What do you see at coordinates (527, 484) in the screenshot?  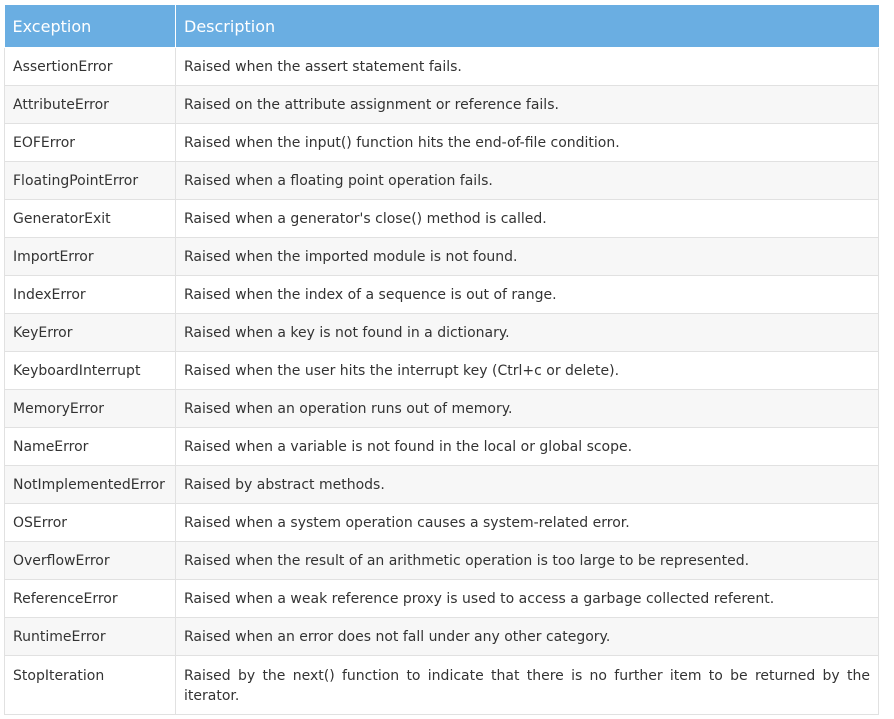 I see `exception-description: Raised by abstract methods.` at bounding box center [527, 484].